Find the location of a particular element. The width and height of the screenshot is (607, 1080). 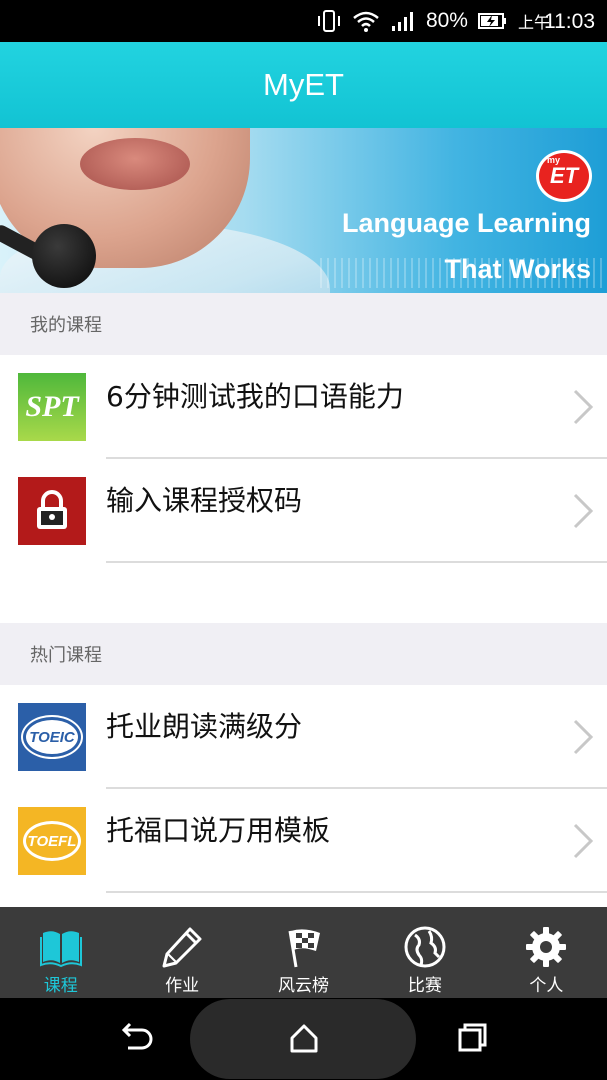

section-title: 我的课程 is located at coordinates (66, 325).